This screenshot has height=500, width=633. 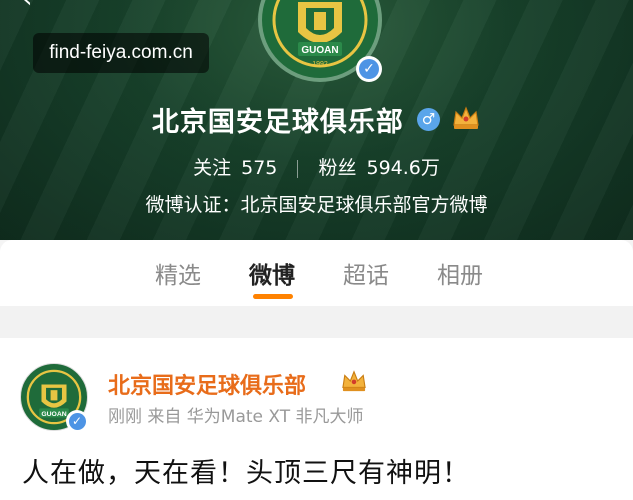 What do you see at coordinates (273, 296) in the screenshot?
I see `active-tab-indicator` at bounding box center [273, 296].